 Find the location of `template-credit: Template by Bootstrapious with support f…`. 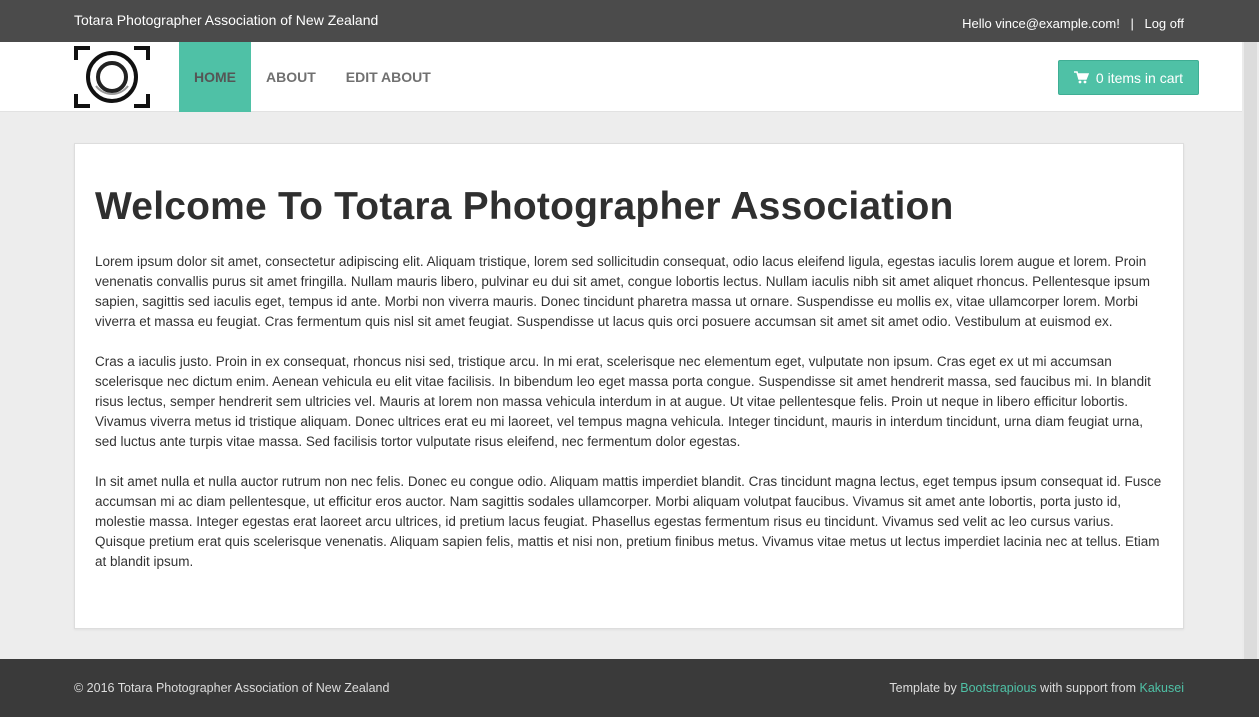

template-credit: Template by Bootstrapious with support f… is located at coordinates (1036, 688).